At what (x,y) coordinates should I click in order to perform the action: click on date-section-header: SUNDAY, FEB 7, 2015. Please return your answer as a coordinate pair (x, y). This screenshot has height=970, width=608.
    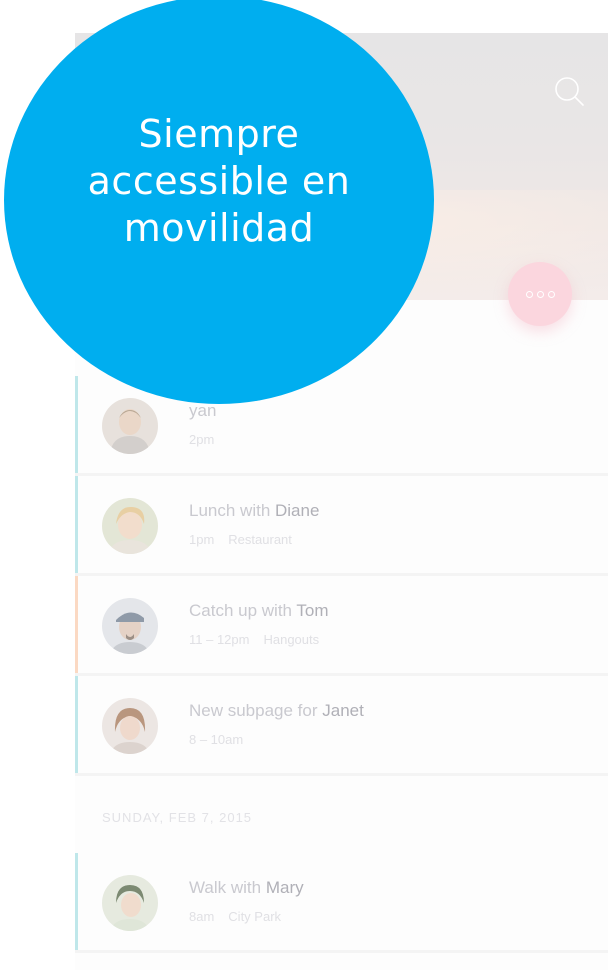
    Looking at the image, I should click on (177, 817).